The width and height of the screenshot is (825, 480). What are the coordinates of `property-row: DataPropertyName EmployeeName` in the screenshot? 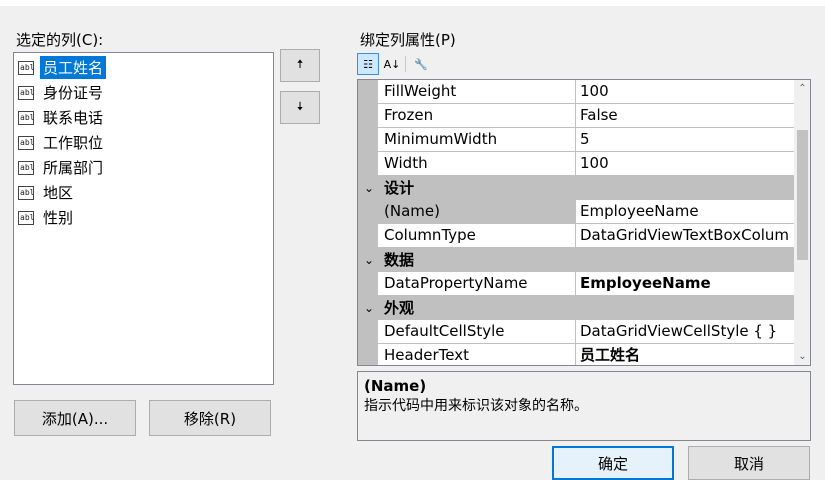 It's located at (576, 284).